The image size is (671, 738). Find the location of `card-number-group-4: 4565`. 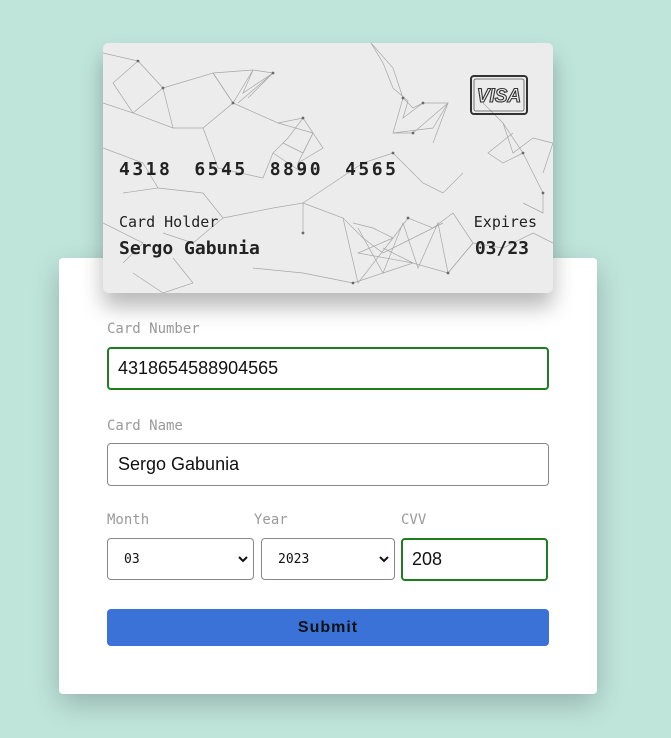

card-number-group-4: 4565 is located at coordinates (372, 169).